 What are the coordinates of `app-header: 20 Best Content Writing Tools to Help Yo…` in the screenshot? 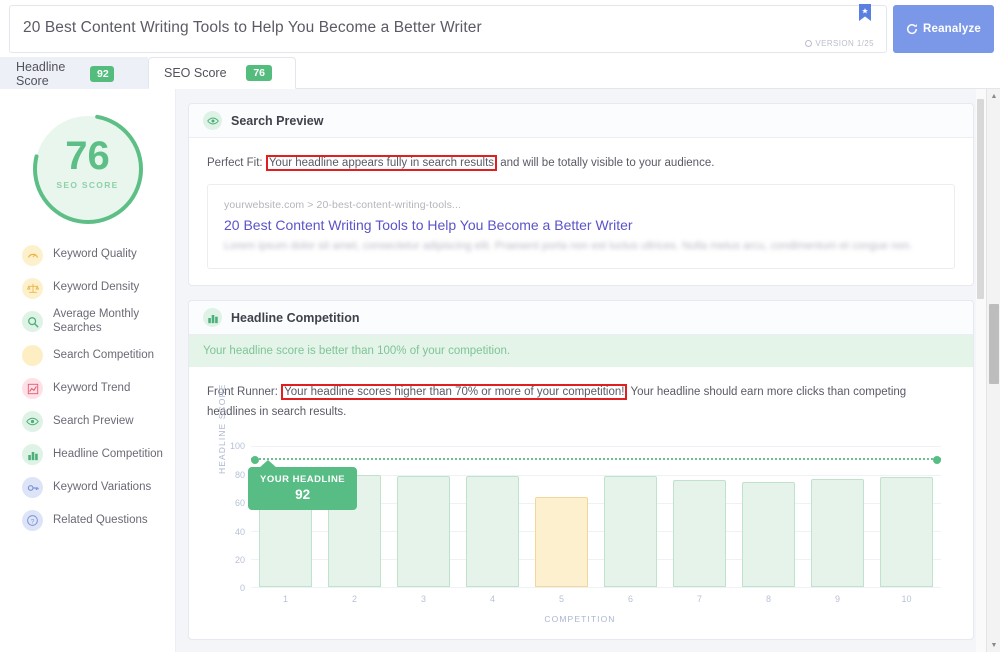 It's located at (500, 28).